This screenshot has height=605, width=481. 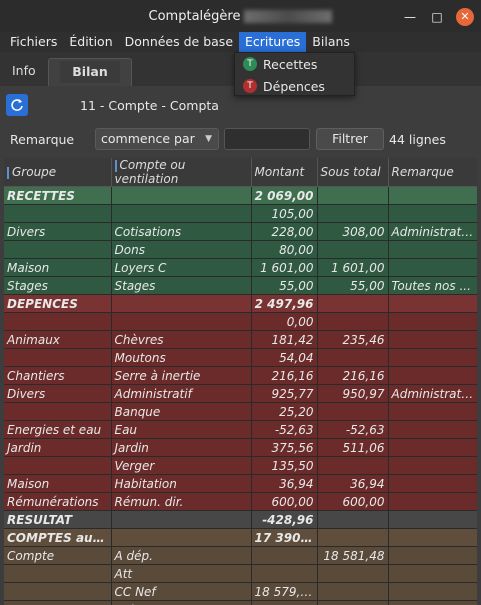 I want to click on table-row: Energies et eau Eau -52,63 -52,63, so click(x=240, y=429).